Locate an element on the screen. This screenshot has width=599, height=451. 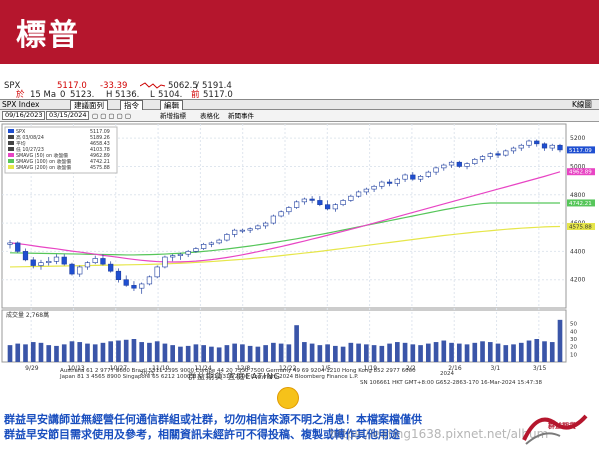
price-tag-label: 5117.09 is located at coordinates (580, 151).